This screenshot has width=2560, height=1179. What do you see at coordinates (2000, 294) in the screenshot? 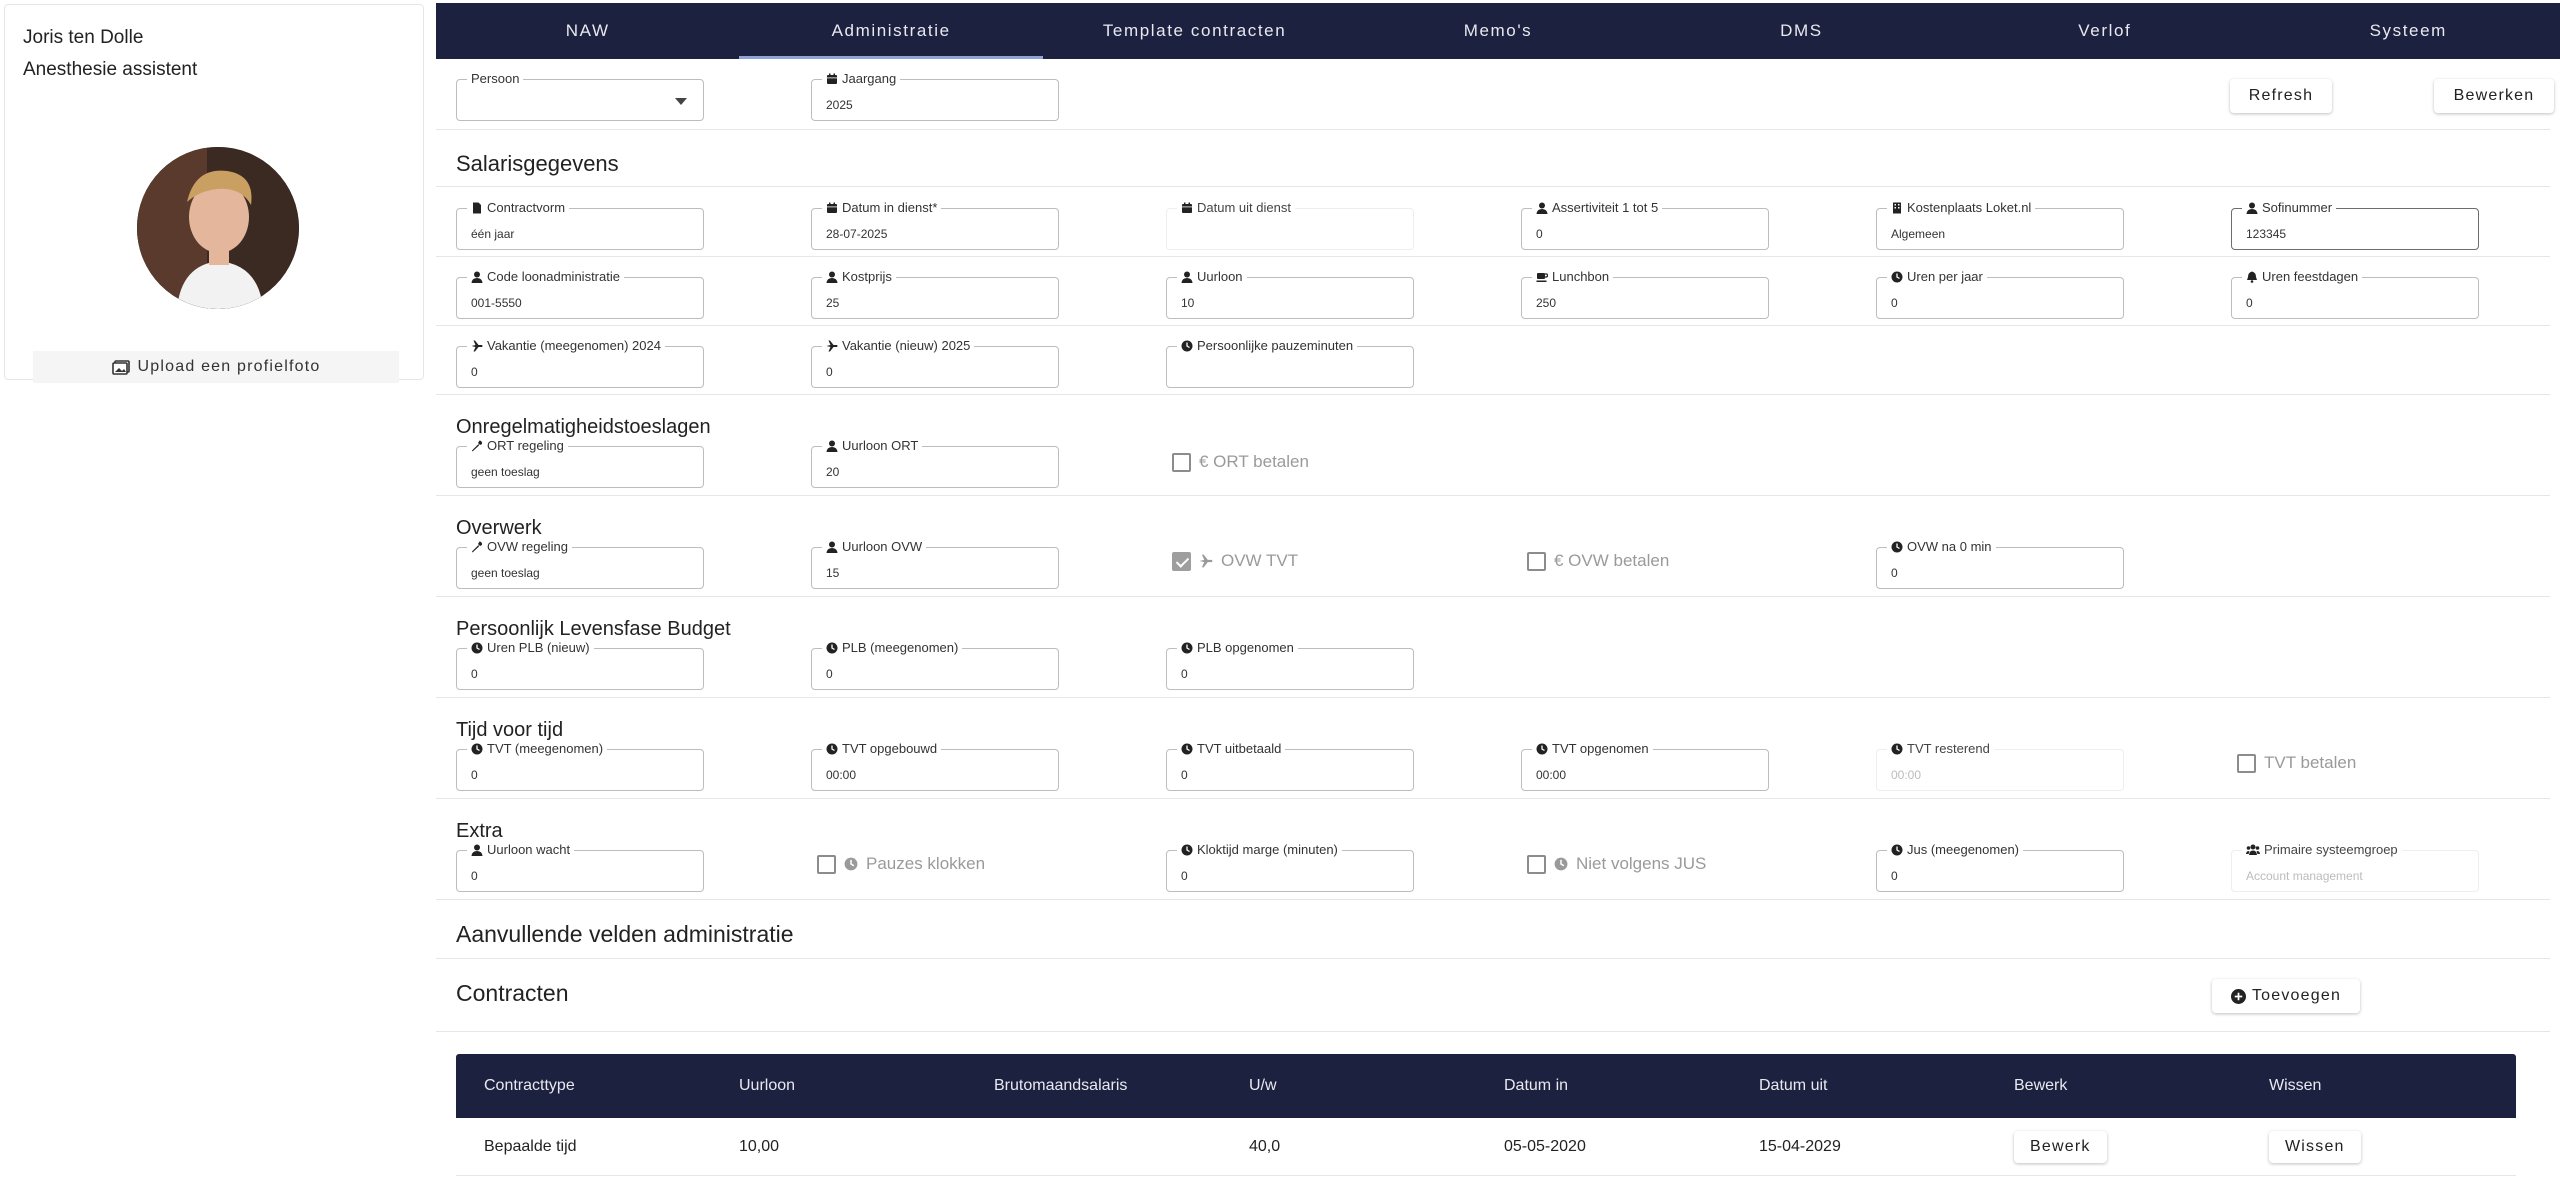
I see `uren-per-jaar-field: Uren per jaar 0` at bounding box center [2000, 294].